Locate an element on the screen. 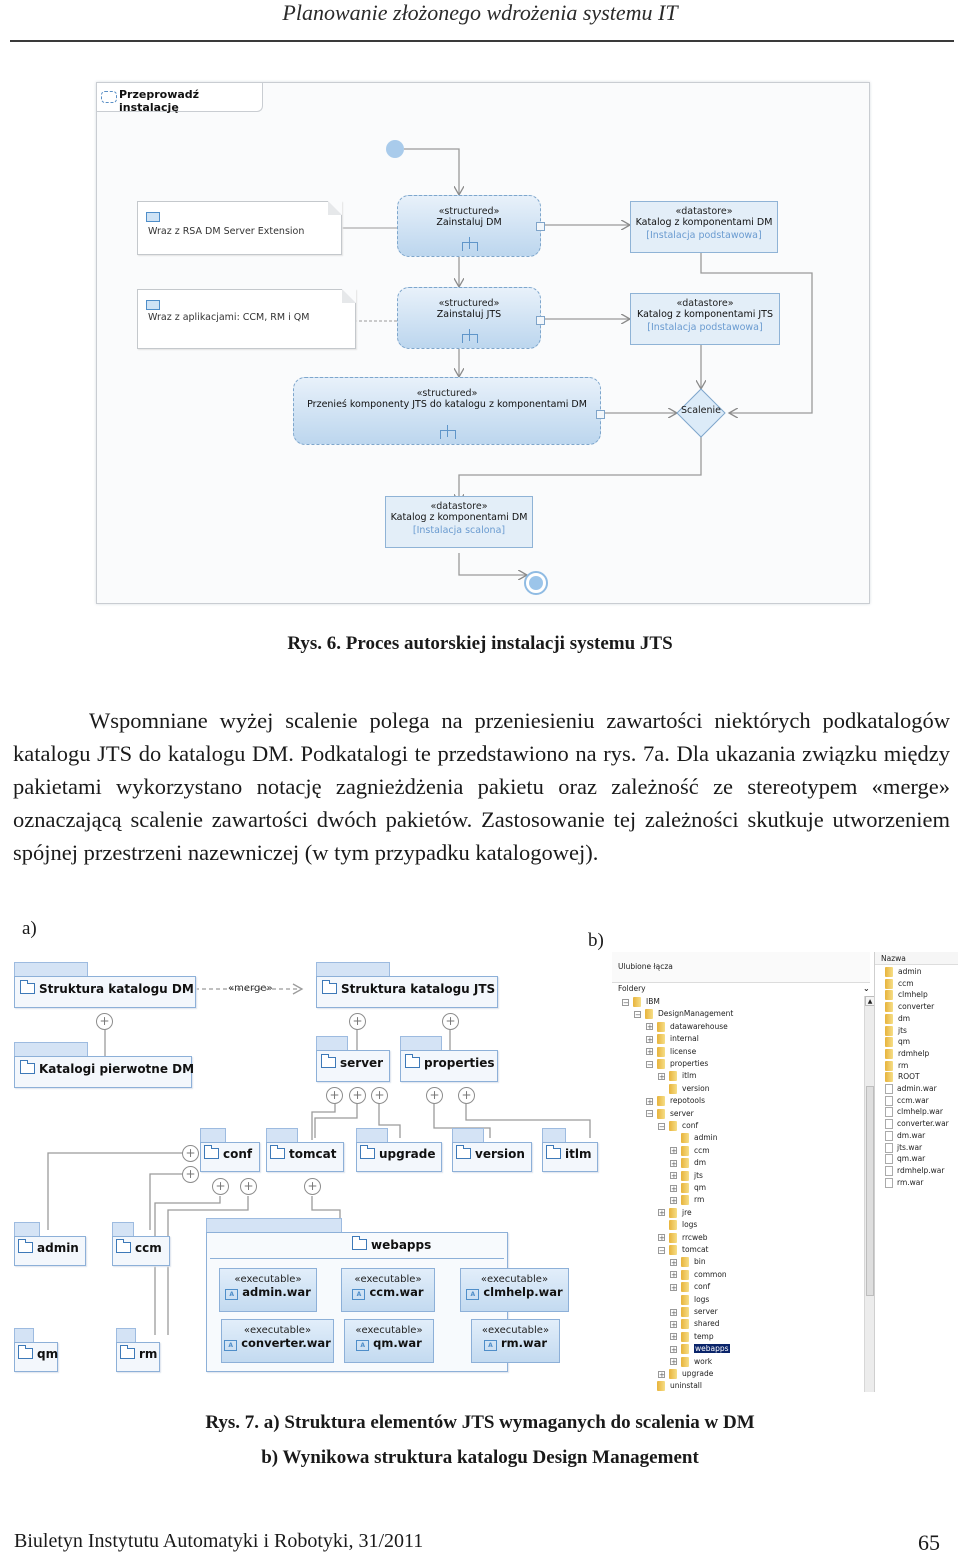 This screenshot has width=960, height=1558. list-item-file: dm.war is located at coordinates (905, 1136).